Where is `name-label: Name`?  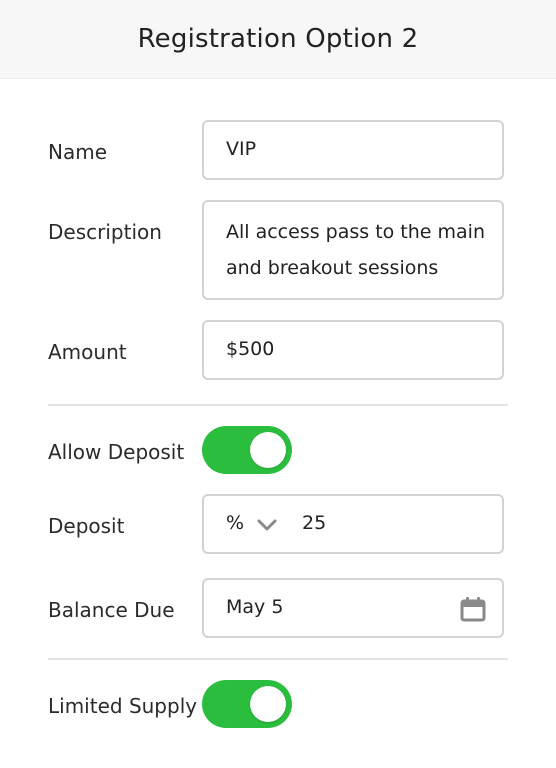
name-label: Name is located at coordinates (78, 152).